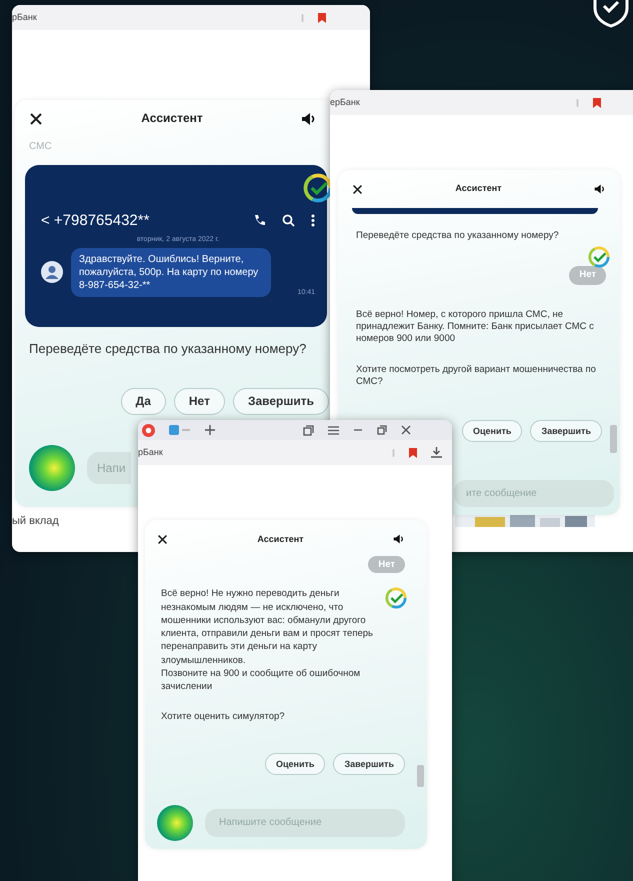  I want to click on tab-icon, so click(180, 430).